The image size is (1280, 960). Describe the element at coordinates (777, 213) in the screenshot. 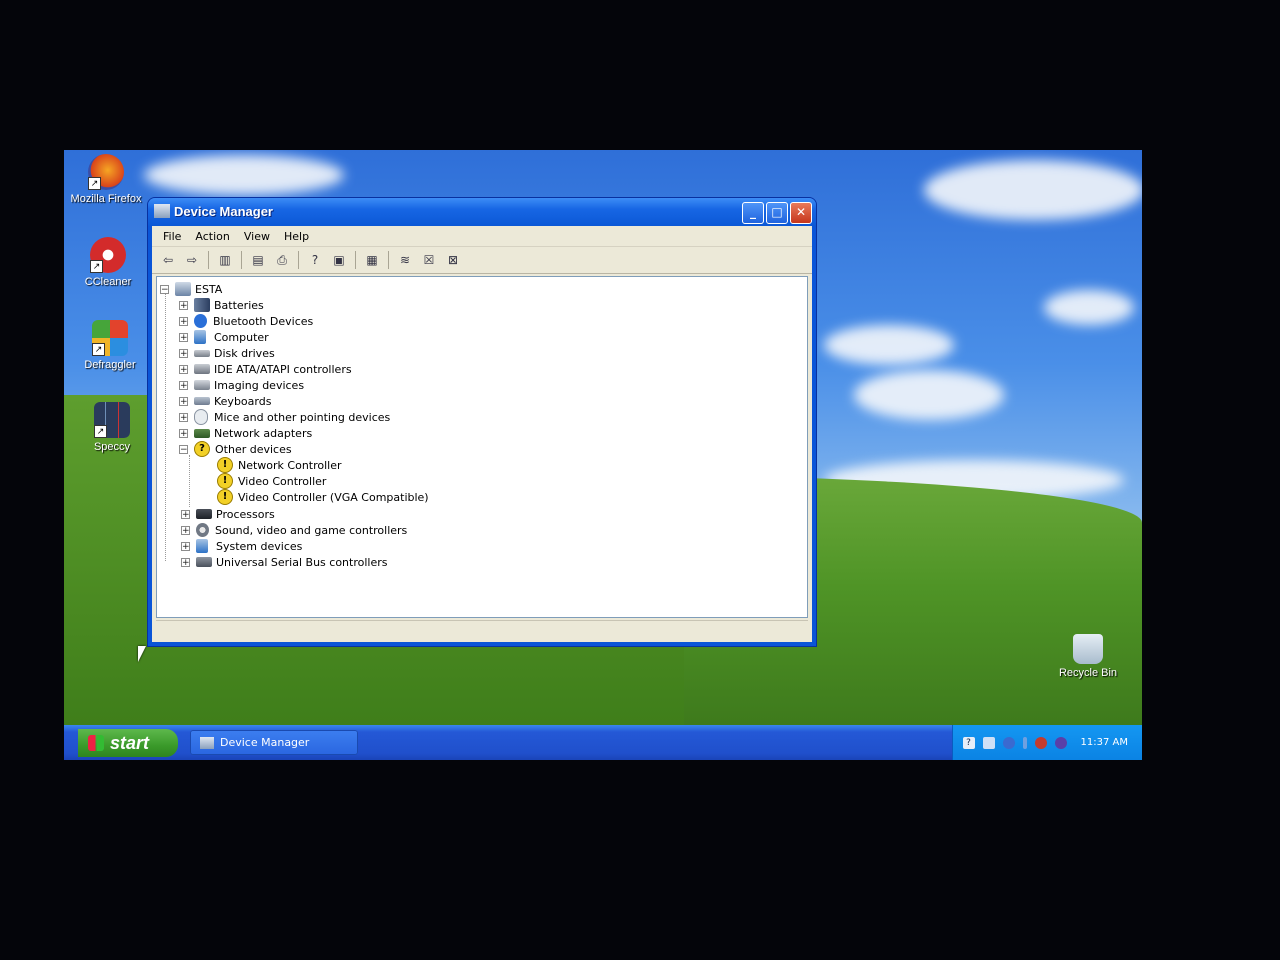

I see `maximize-button: □` at that location.